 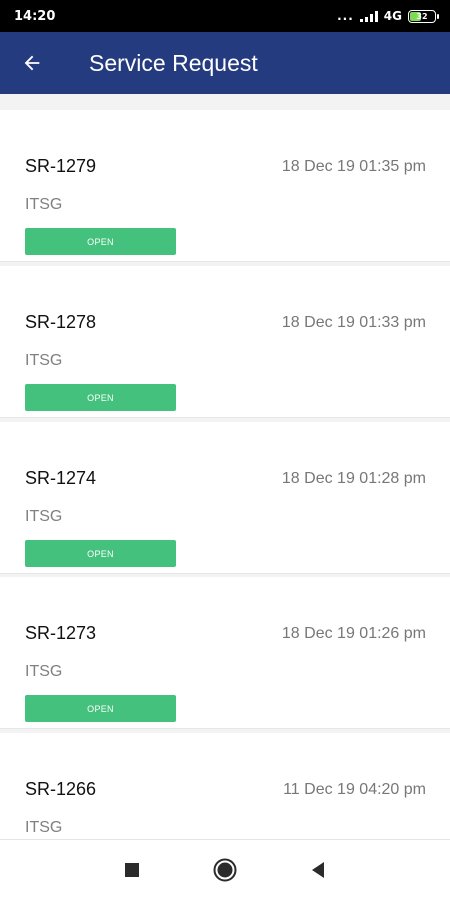 What do you see at coordinates (353, 633) in the screenshot?
I see `request-date: 18 Dec 19 01:26 pm` at bounding box center [353, 633].